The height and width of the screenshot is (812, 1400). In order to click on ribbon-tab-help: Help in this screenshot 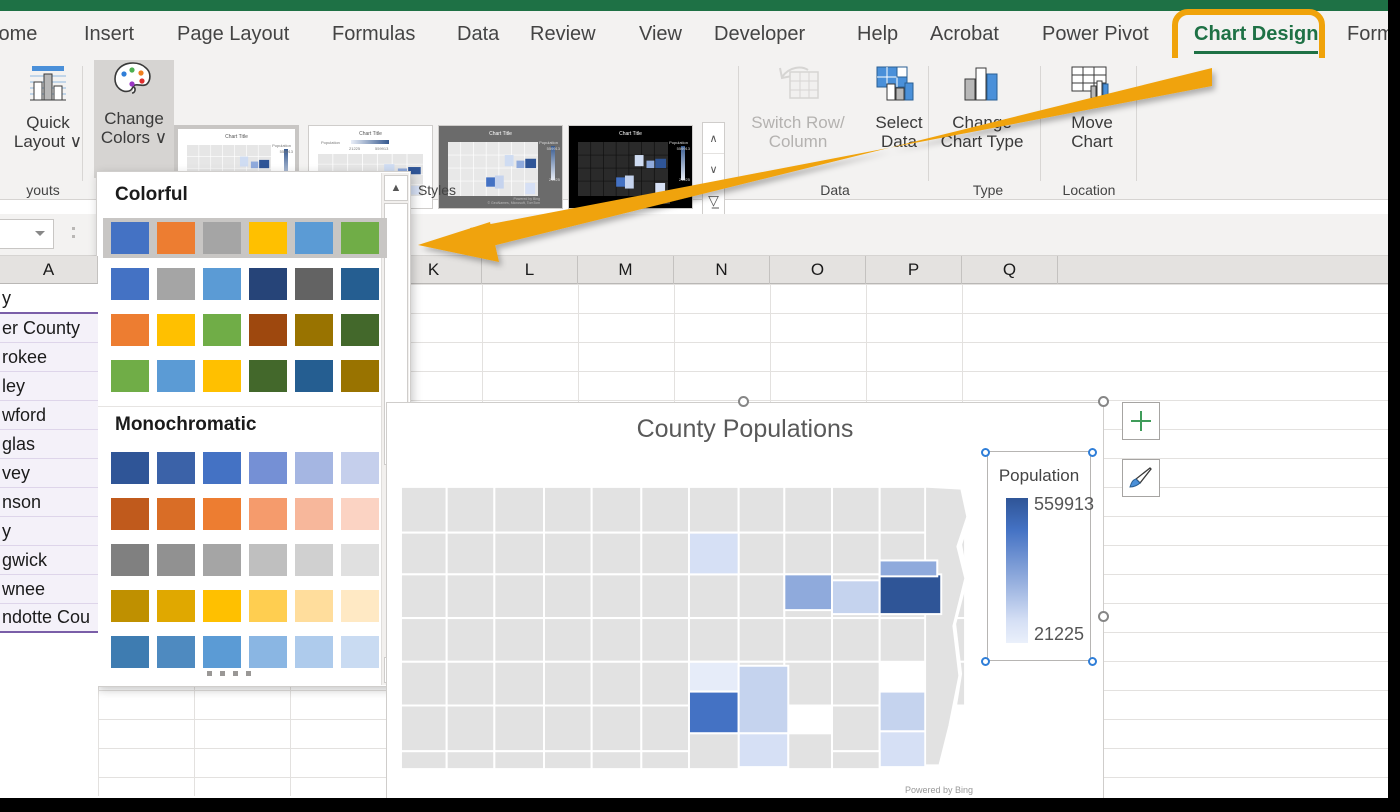, I will do `click(877, 34)`.